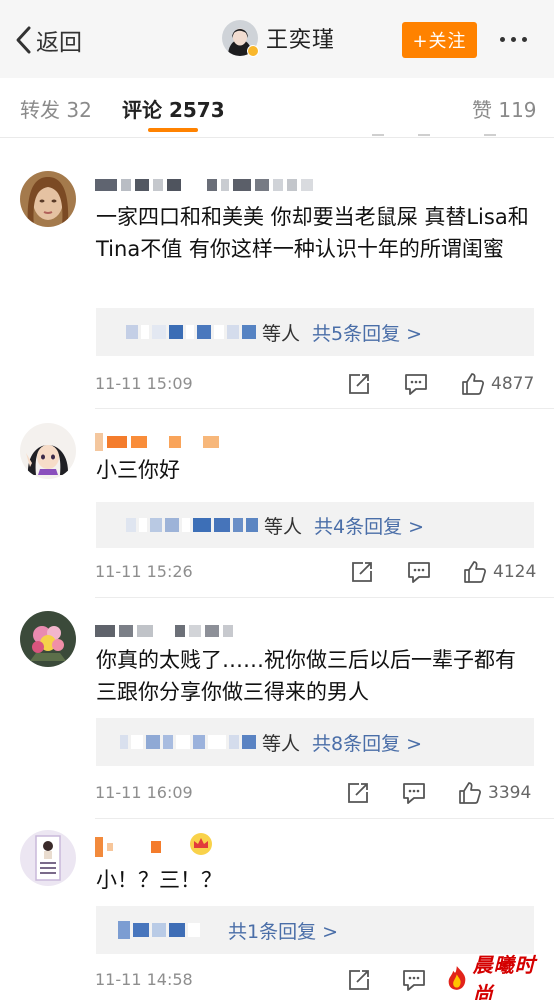 The image size is (554, 1000). What do you see at coordinates (369, 525) in the screenshot?
I see `view-replies-link: 共4条回复 >` at bounding box center [369, 525].